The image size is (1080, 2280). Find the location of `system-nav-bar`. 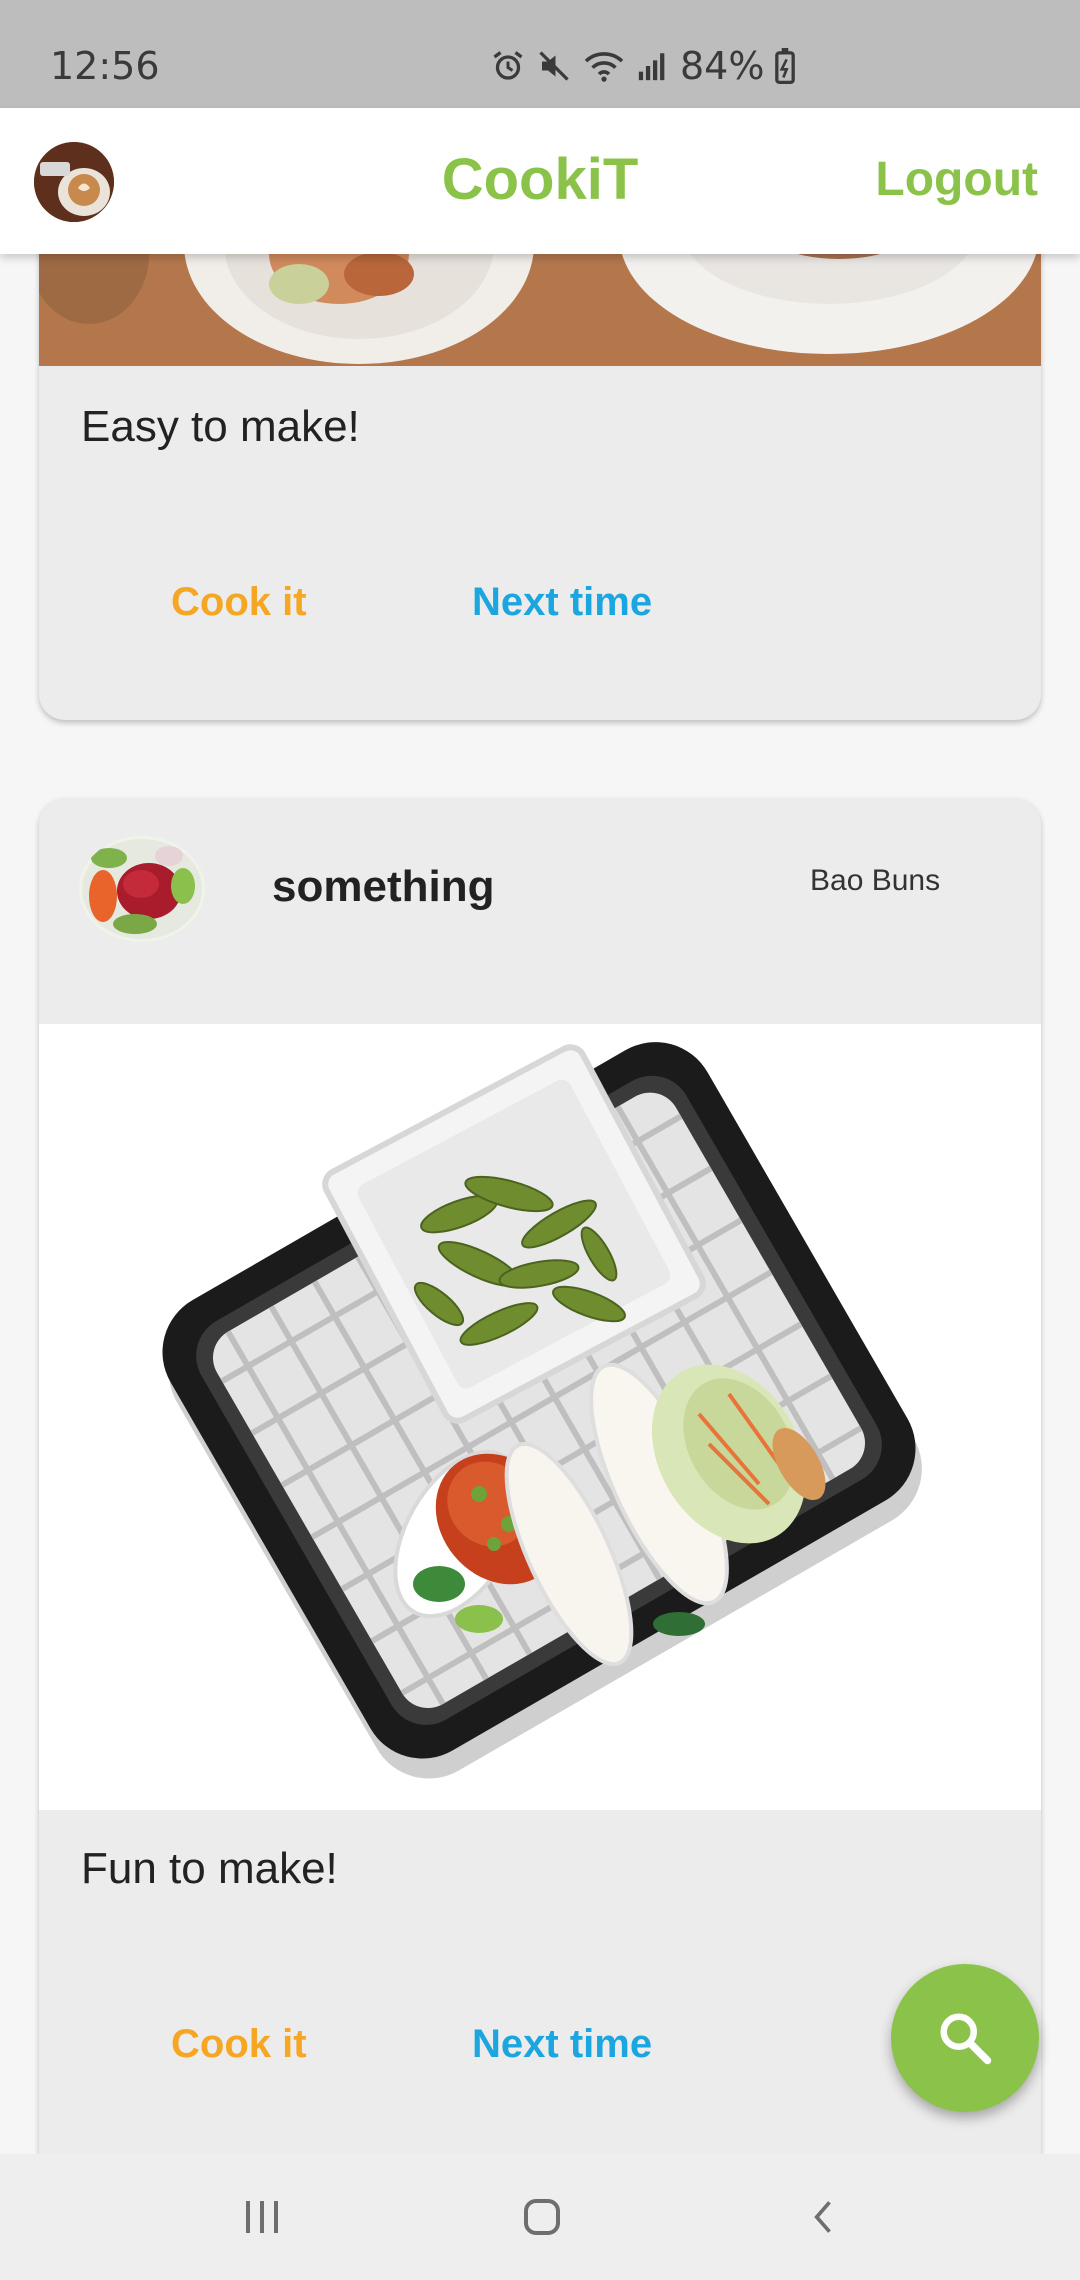

system-nav-bar is located at coordinates (540, 2217).